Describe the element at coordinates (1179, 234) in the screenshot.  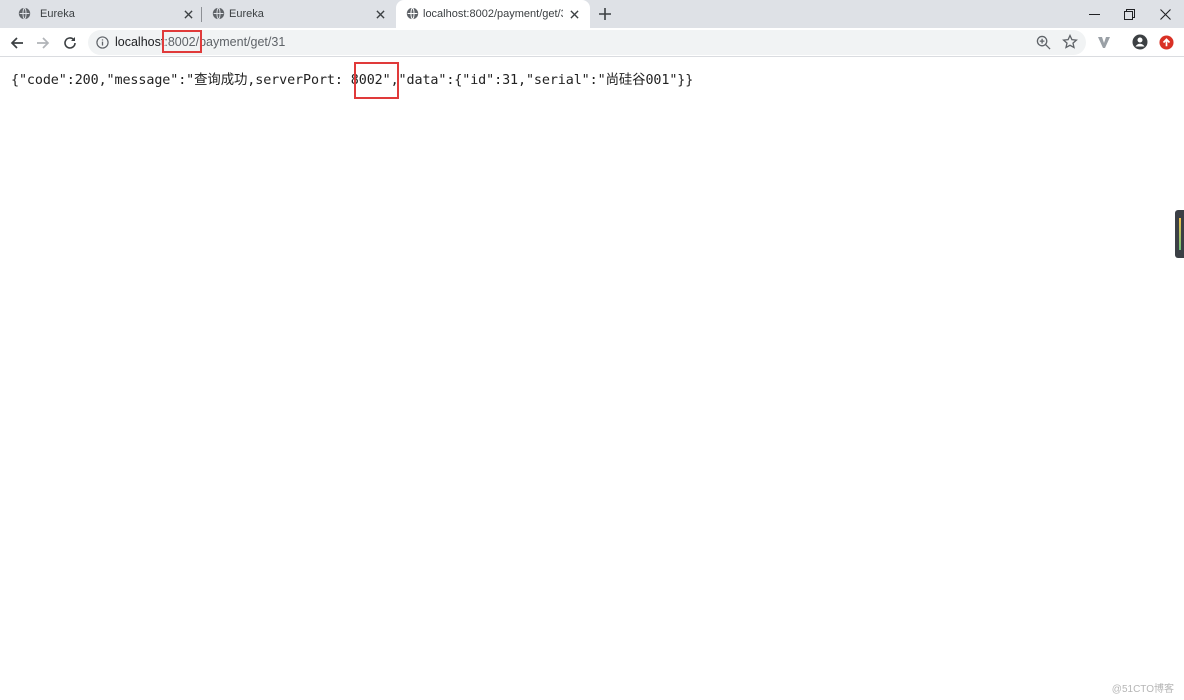
I see `side-panel-handle` at that location.